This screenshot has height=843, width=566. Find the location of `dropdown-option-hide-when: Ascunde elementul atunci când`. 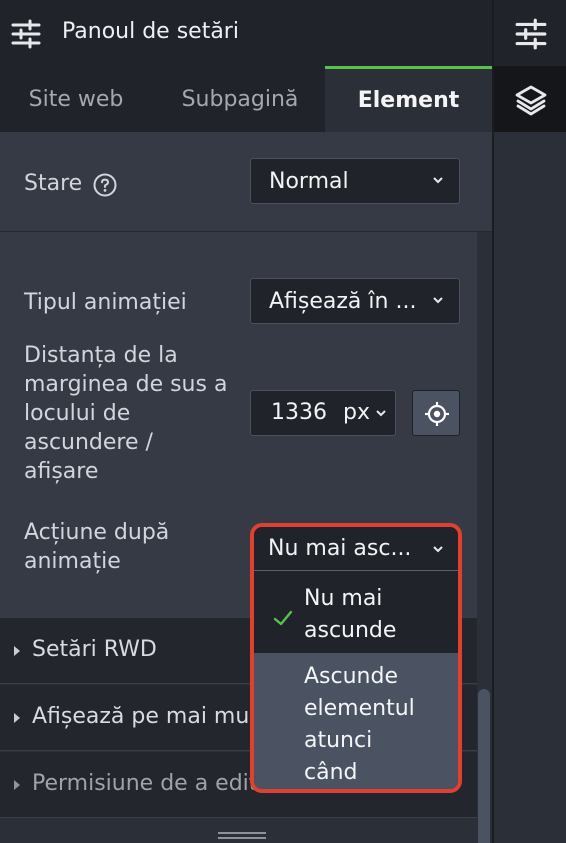

dropdown-option-hide-when: Ascunde elementul atunci când is located at coordinates (356, 721).